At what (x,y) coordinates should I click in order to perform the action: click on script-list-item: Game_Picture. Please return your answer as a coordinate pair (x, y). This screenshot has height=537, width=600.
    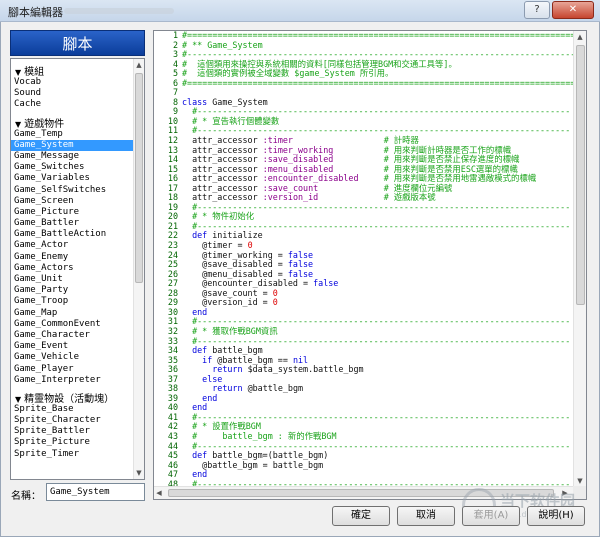
    Looking at the image, I should click on (72, 212).